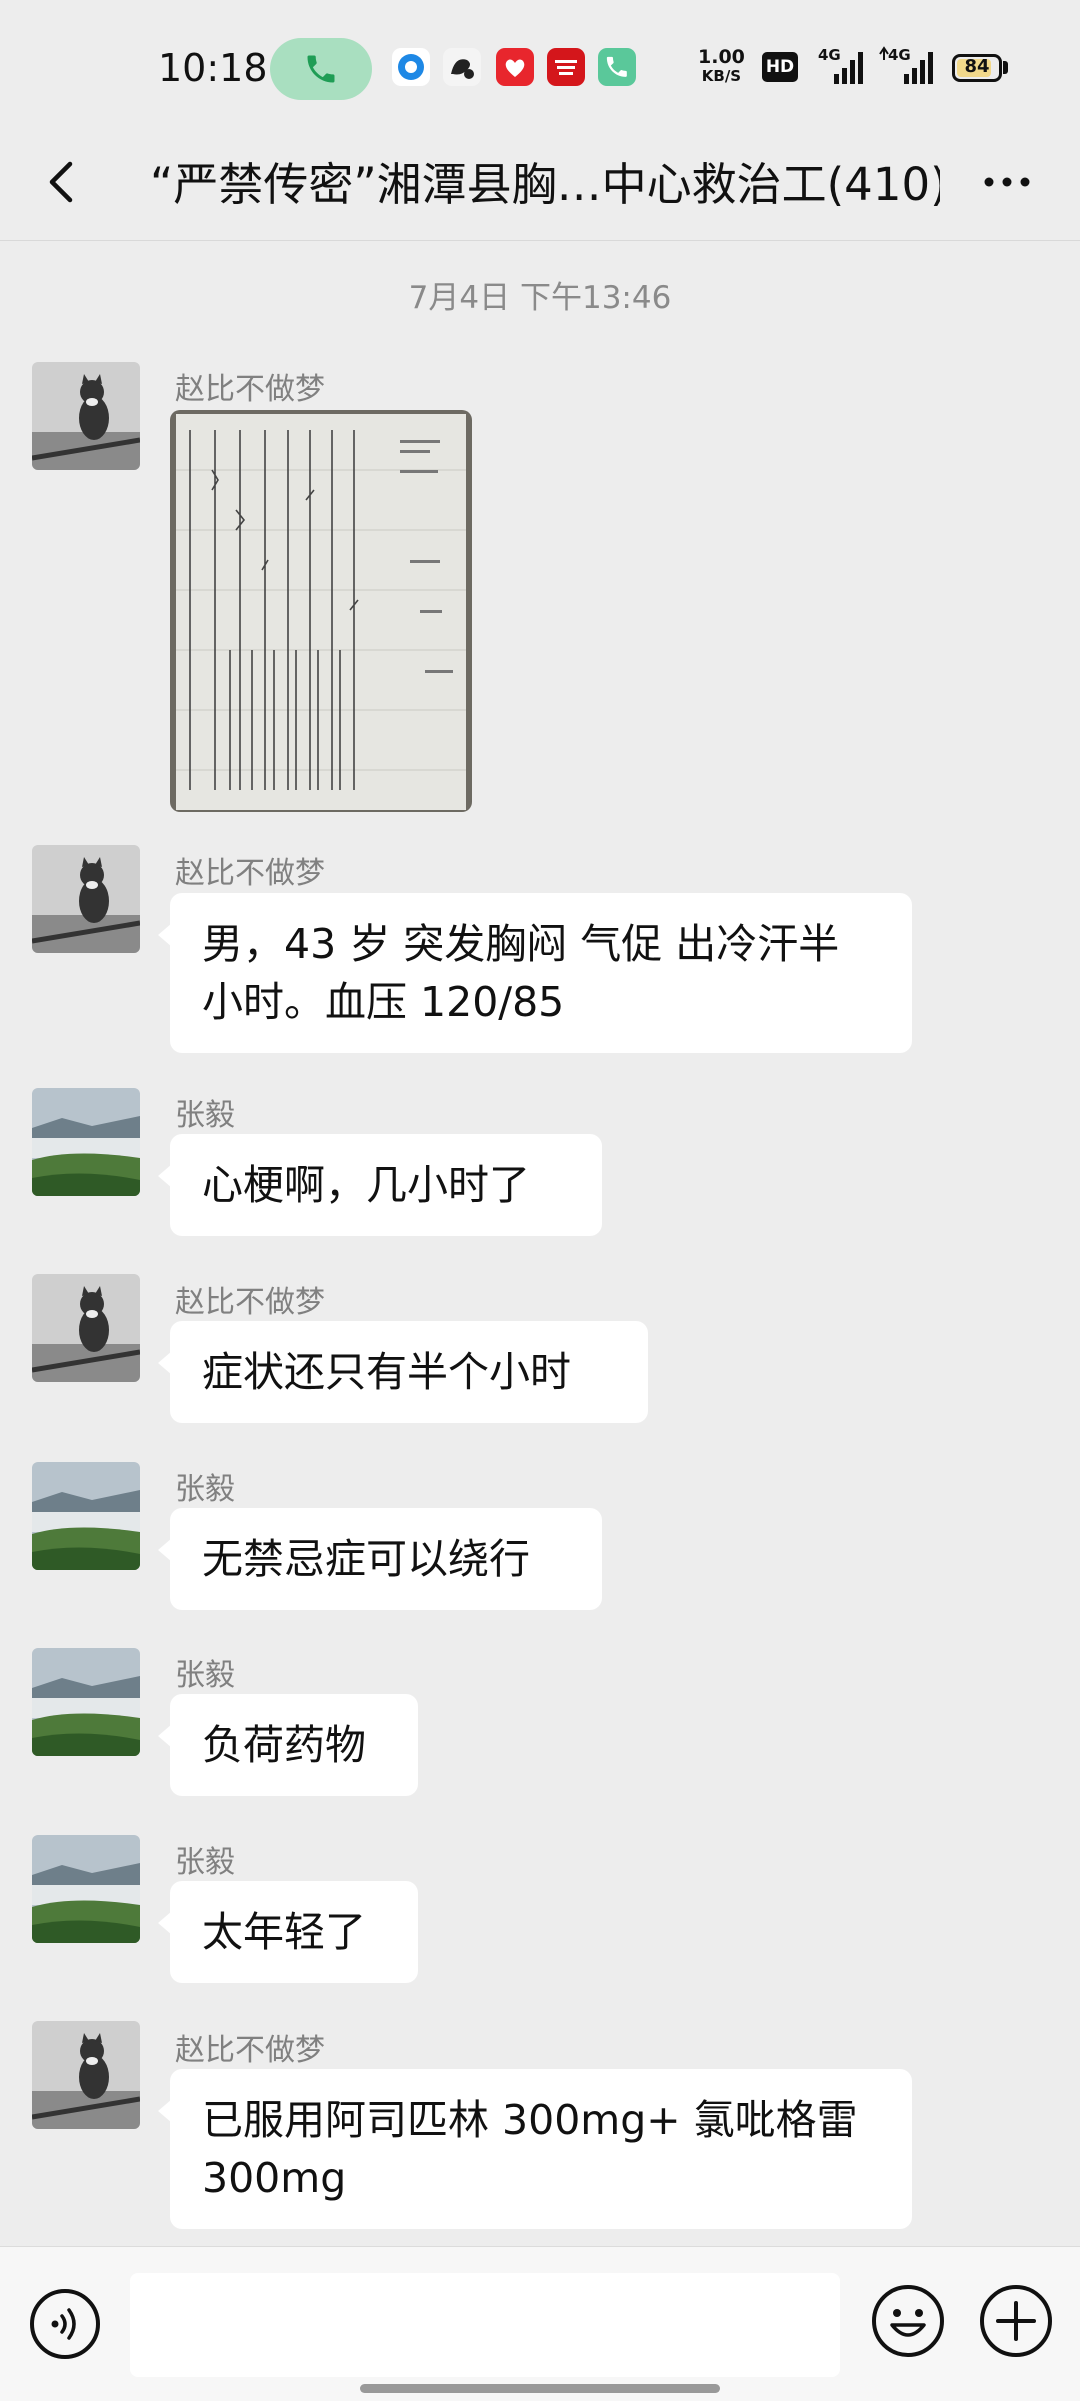 The height and width of the screenshot is (2401, 1080). I want to click on voice-button, so click(65, 2324).